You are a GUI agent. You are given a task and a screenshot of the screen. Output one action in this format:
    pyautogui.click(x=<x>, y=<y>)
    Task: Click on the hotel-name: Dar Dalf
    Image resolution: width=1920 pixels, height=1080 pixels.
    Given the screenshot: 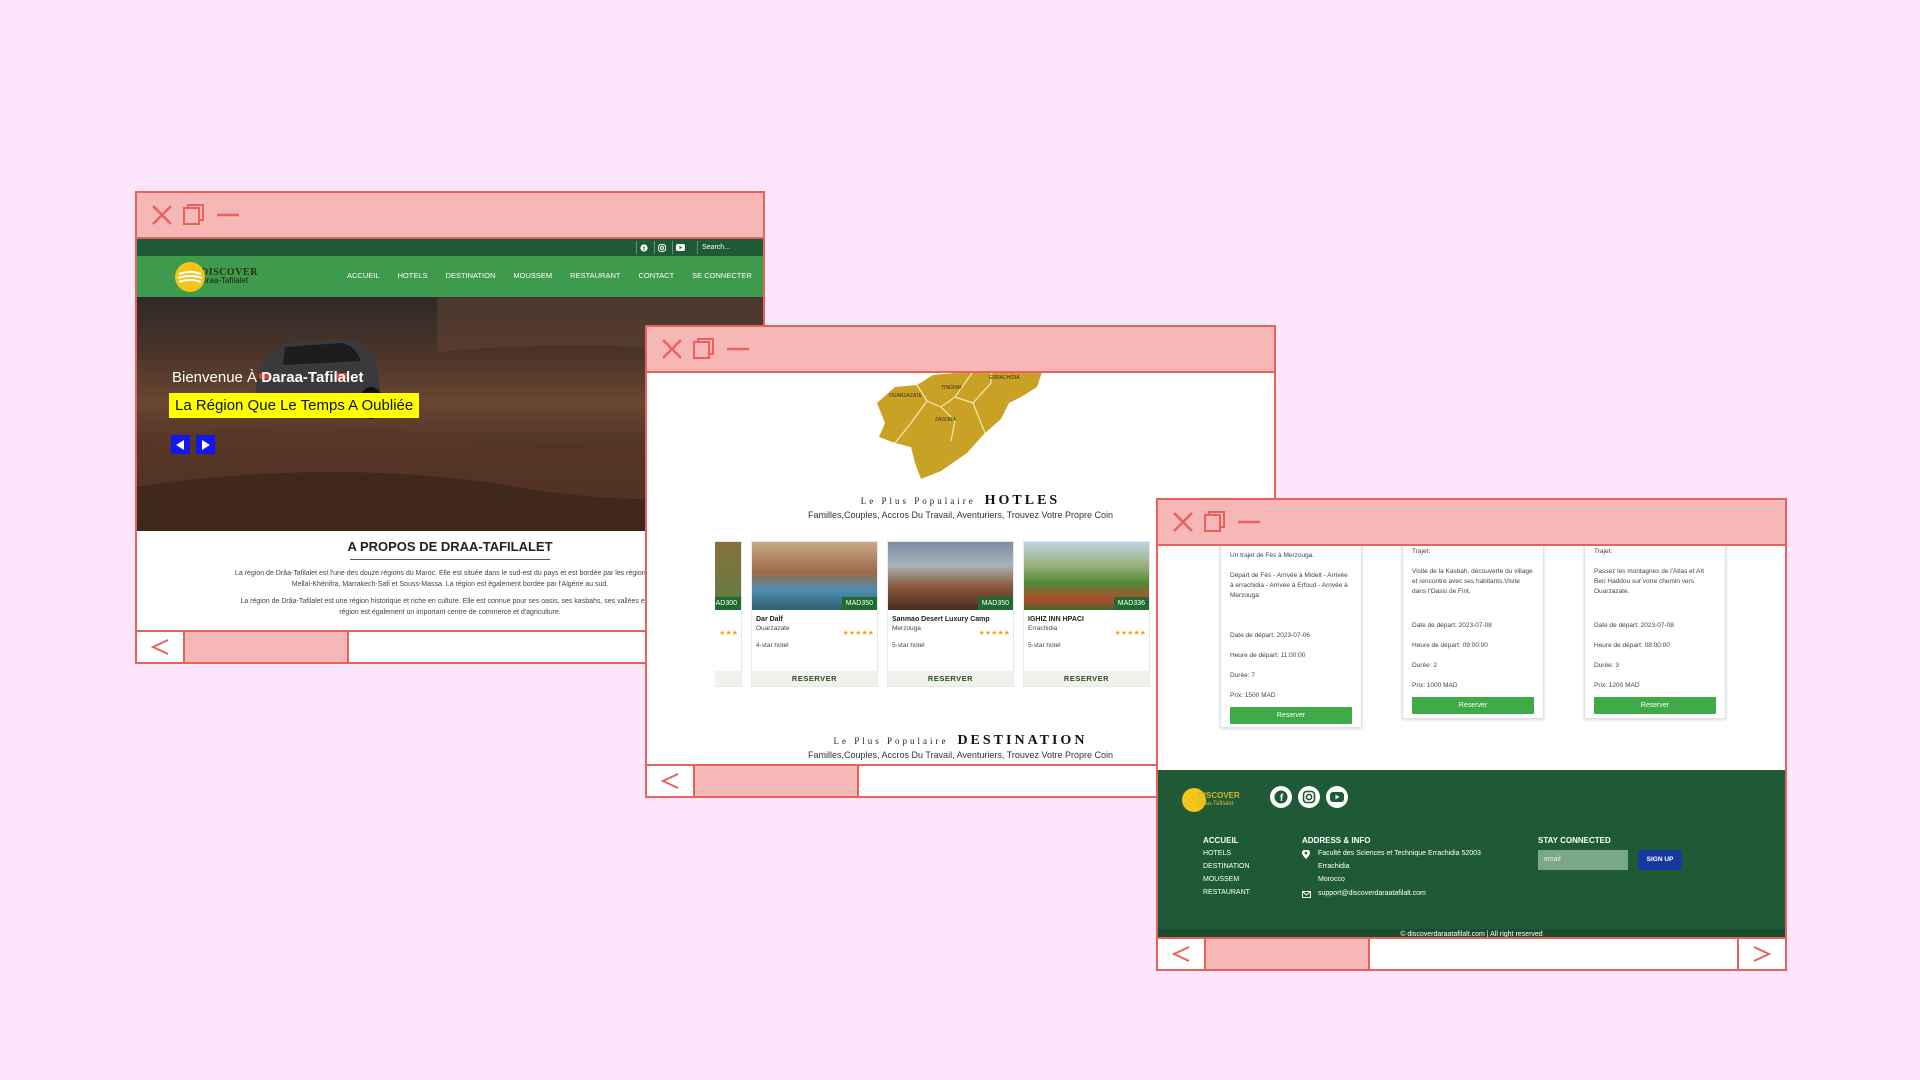 What is the action you would take?
    pyautogui.click(x=769, y=619)
    